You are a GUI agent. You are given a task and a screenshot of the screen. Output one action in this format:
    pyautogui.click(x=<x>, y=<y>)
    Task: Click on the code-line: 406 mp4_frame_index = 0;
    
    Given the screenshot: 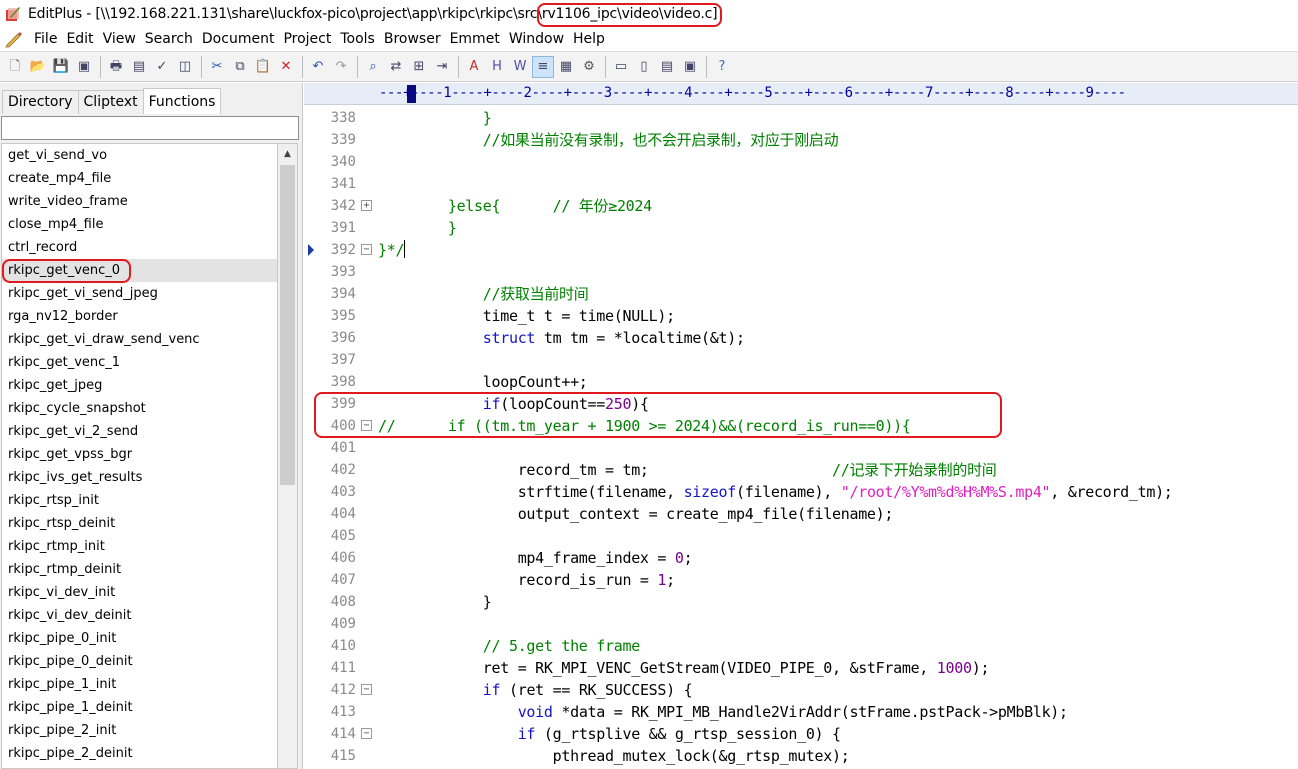 What is the action you would take?
    pyautogui.click(x=801, y=558)
    